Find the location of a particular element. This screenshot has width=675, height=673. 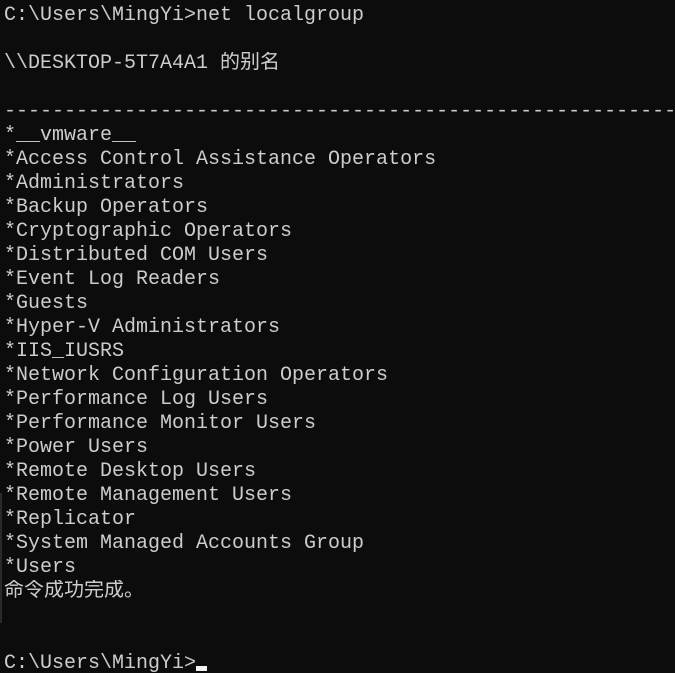

group-item: *Performance Monitor Users is located at coordinates (160, 423).